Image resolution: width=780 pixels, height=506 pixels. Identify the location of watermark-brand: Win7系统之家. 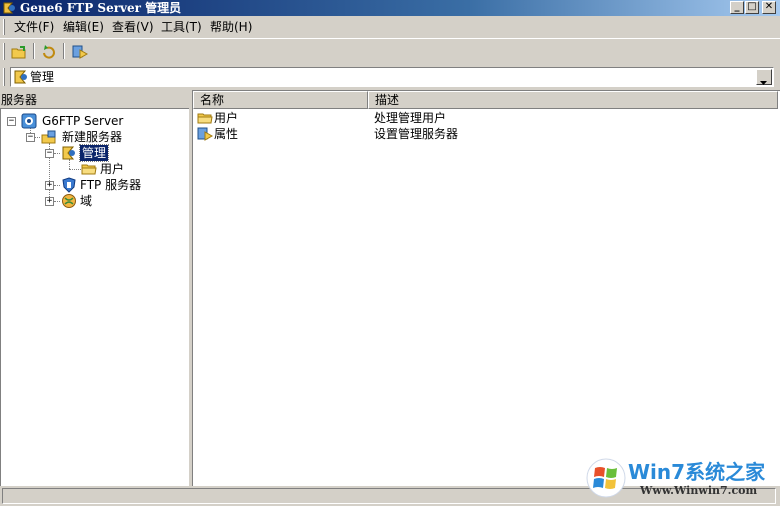
(697, 472).